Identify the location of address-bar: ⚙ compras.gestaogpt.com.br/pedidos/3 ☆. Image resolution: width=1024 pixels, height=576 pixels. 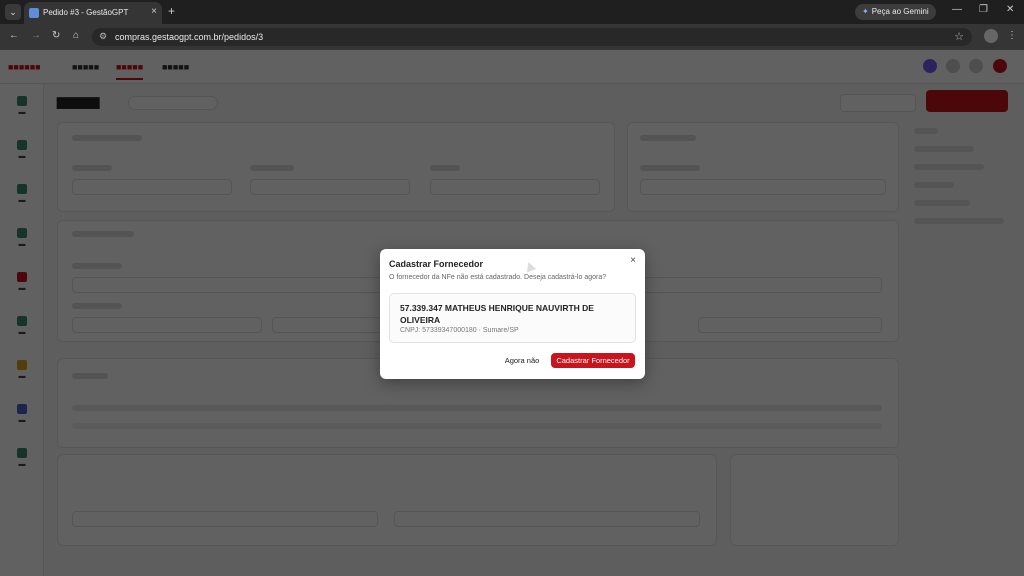
(532, 37).